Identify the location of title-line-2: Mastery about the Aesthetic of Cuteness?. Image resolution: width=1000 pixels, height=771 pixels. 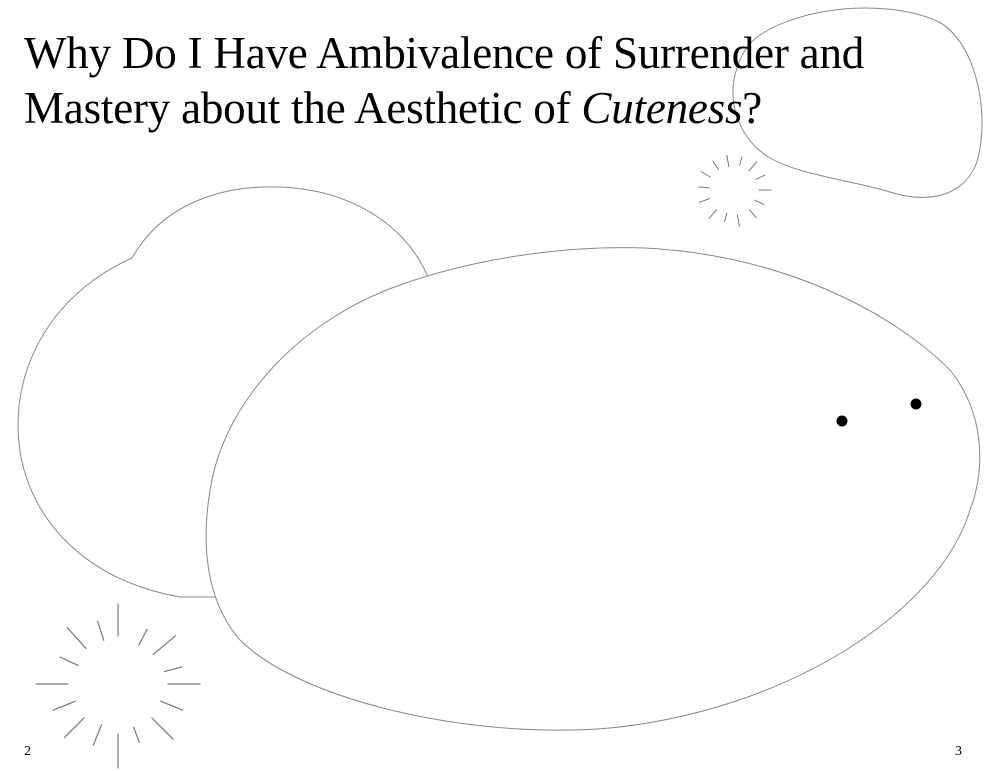
(504, 108).